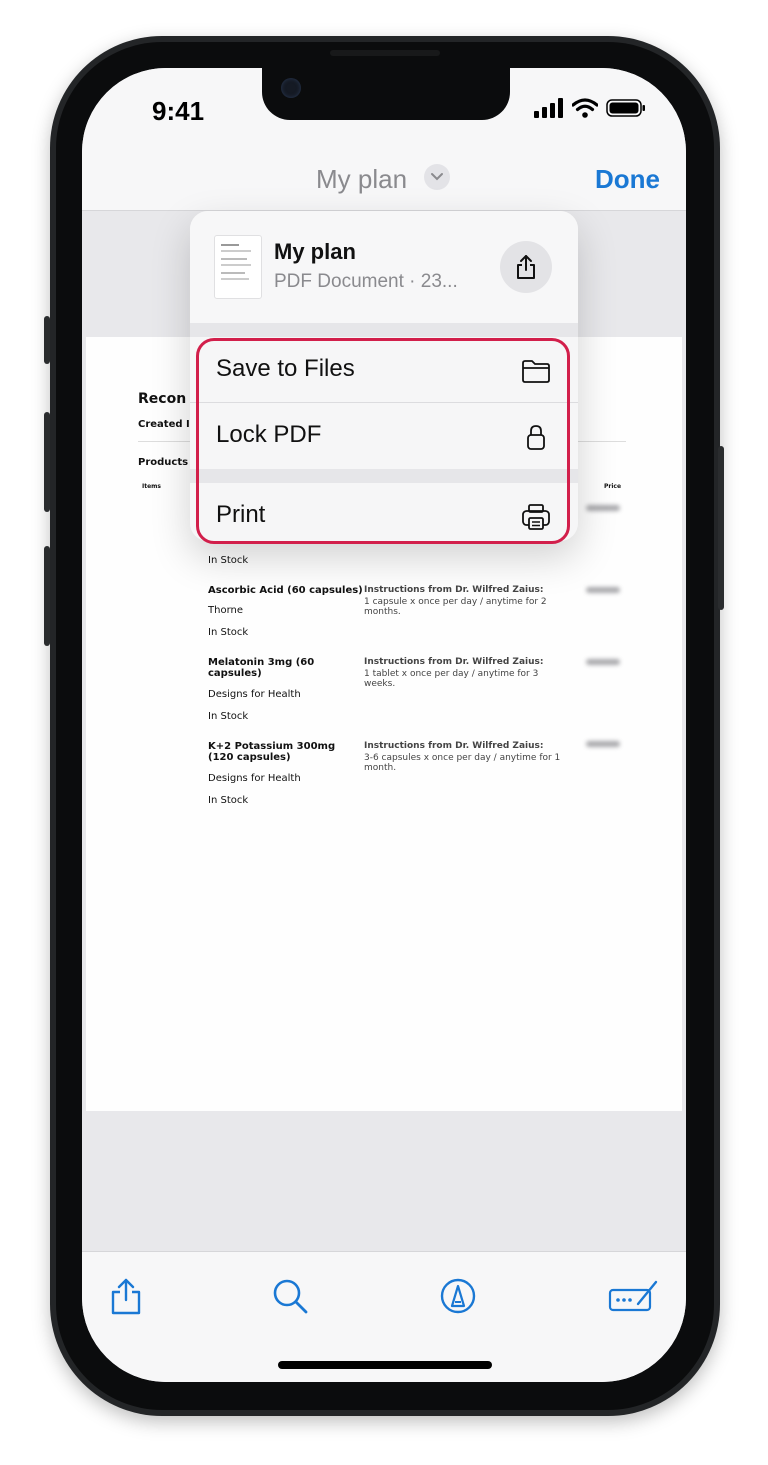  I want to click on menu-gap, so click(384, 330).